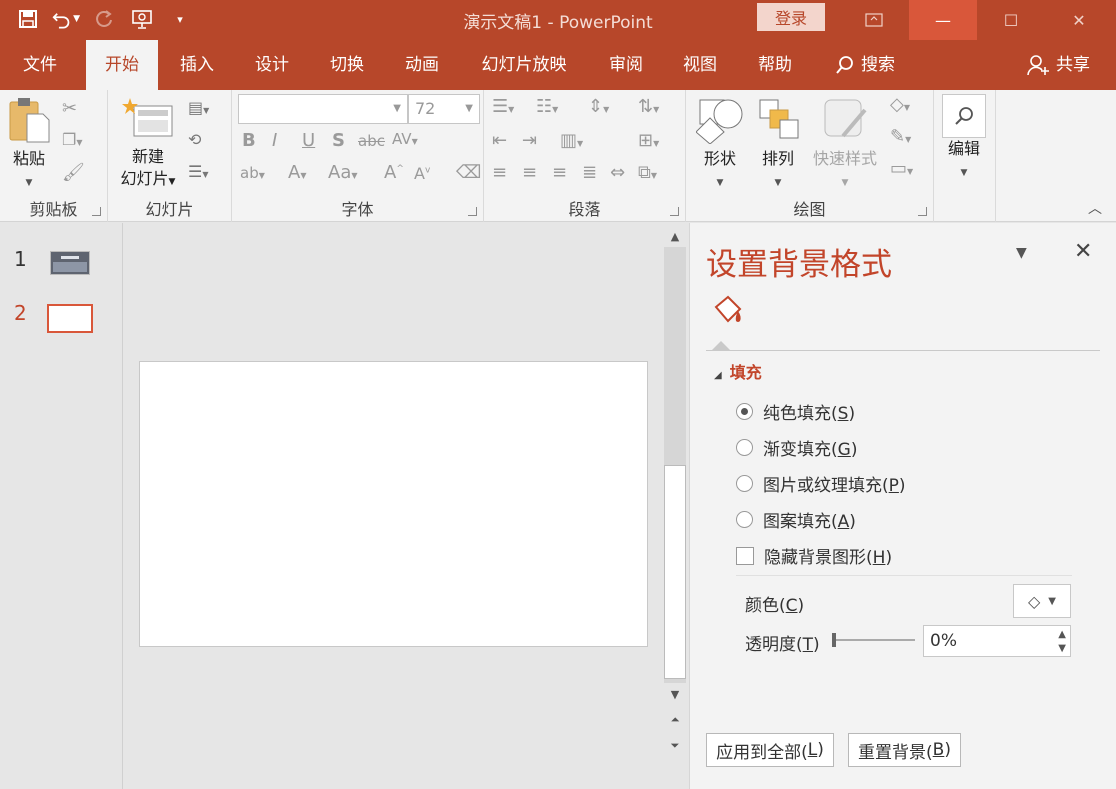  Describe the element at coordinates (796, 447) in the screenshot. I see `gradient-fill-option: 渐变填充(G)` at that location.